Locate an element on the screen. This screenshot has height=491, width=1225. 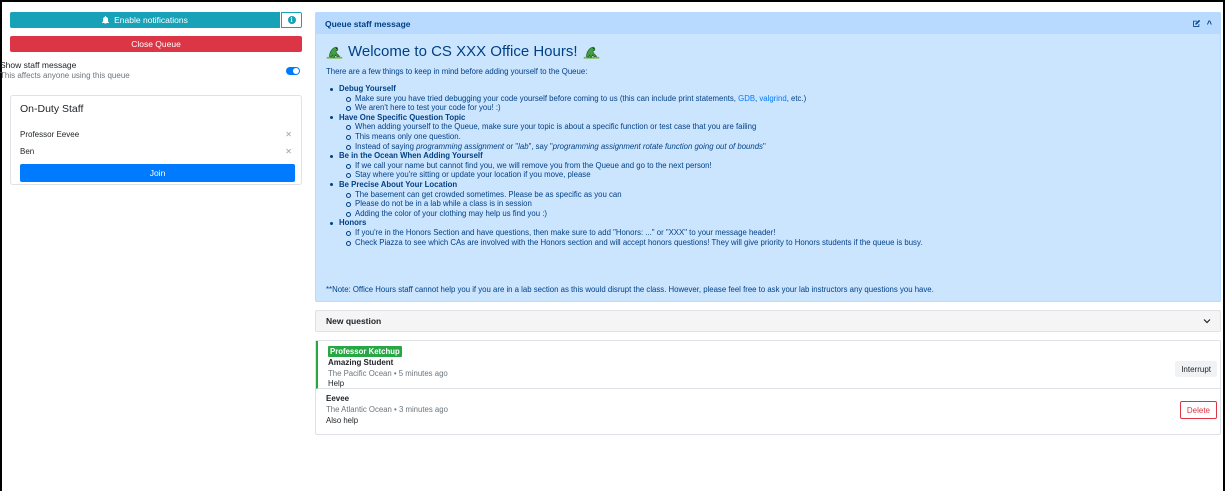
enable-notifications-button: Enable notifications is located at coordinates (145, 20).